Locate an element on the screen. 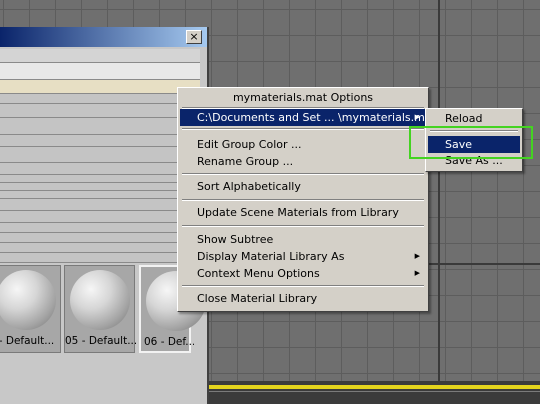 This screenshot has width=540, height=404. close-icon: × is located at coordinates (194, 36).